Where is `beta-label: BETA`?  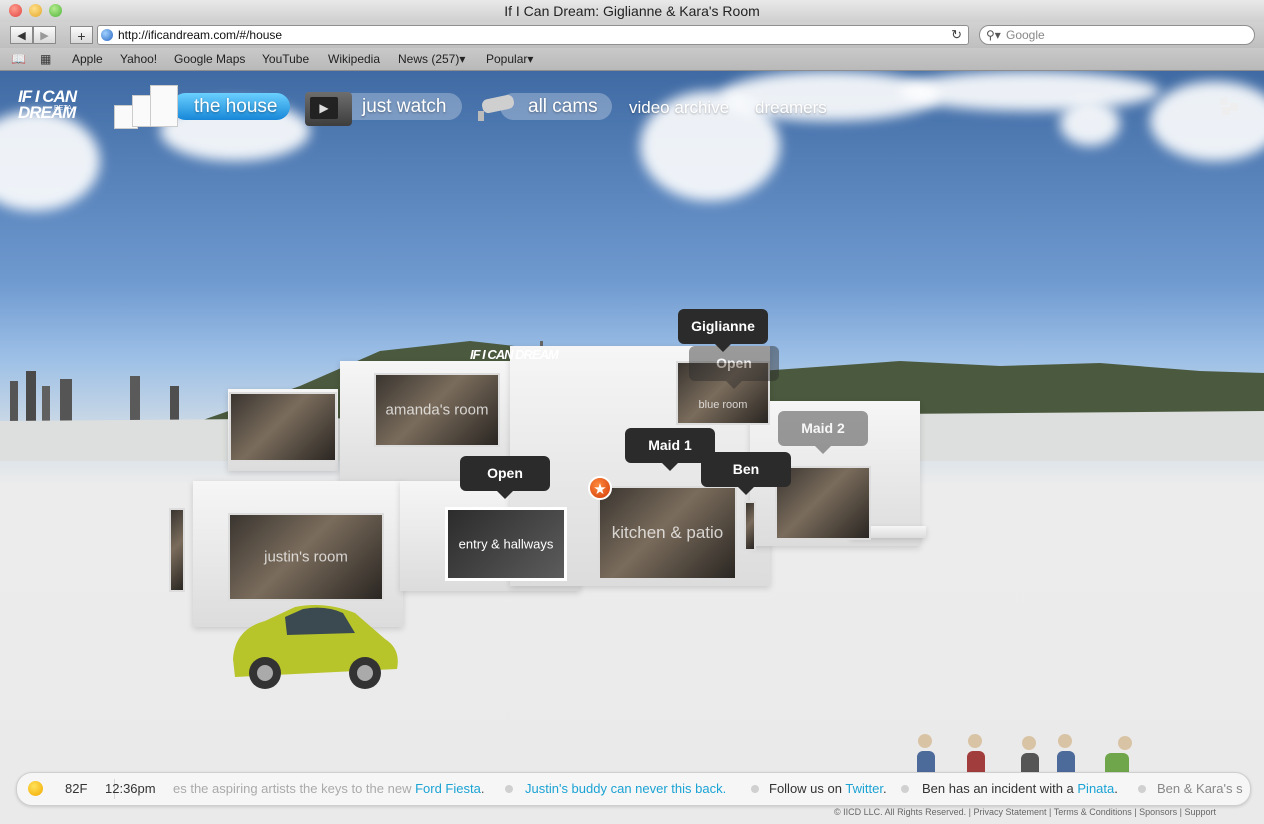 beta-label: BETA is located at coordinates (63, 108).